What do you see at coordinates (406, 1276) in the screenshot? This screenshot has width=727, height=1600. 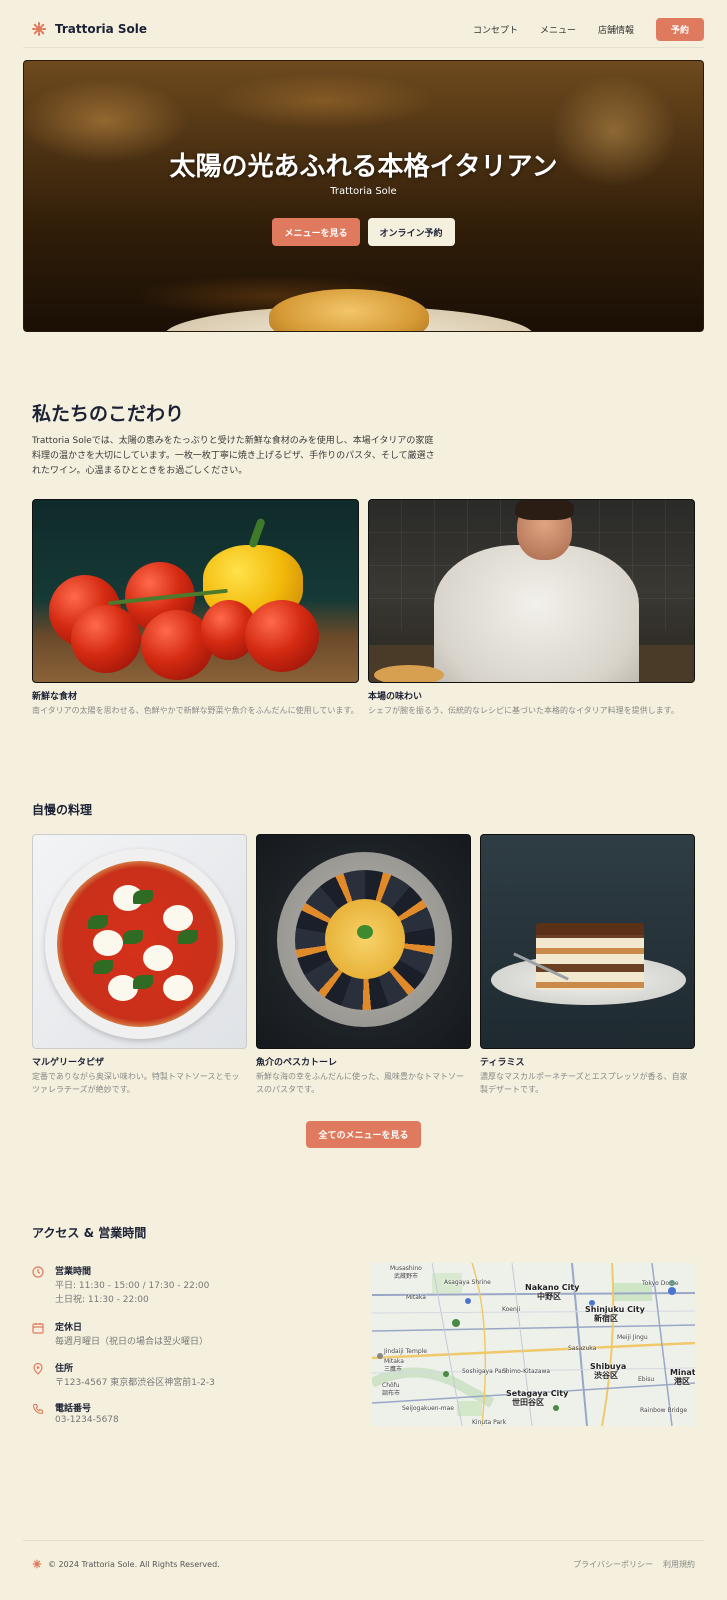 I see `map-label: 武蔵野市` at bounding box center [406, 1276].